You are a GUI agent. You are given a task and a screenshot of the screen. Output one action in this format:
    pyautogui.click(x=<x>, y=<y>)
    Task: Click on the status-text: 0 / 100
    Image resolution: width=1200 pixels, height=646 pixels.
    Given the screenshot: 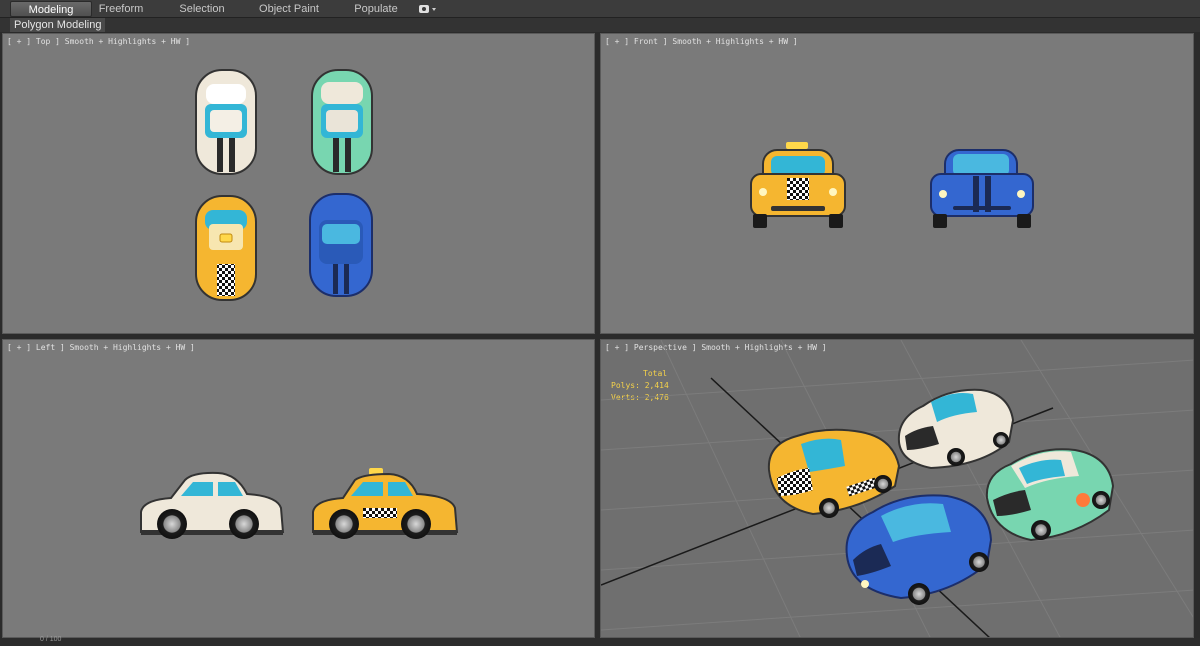 What is the action you would take?
    pyautogui.click(x=51, y=639)
    